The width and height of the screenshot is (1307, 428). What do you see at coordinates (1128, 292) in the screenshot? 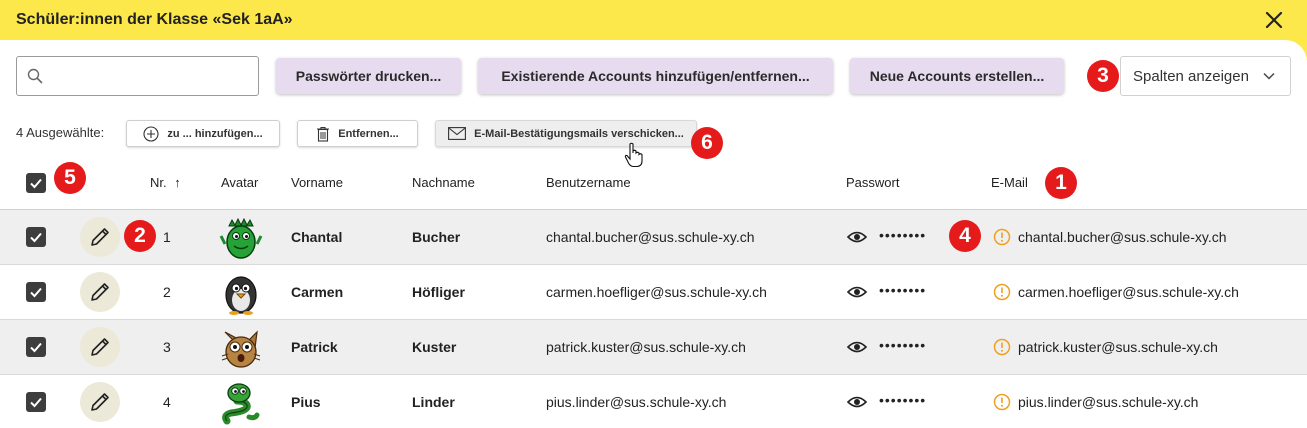
I see `email: carmen.hoefliger@sus.schule-xy.ch` at bounding box center [1128, 292].